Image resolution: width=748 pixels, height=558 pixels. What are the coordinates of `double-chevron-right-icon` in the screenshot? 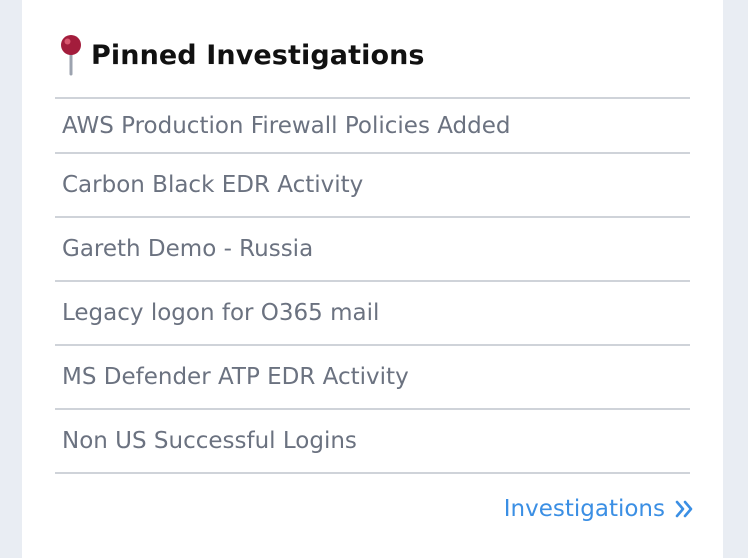 It's located at (684, 509).